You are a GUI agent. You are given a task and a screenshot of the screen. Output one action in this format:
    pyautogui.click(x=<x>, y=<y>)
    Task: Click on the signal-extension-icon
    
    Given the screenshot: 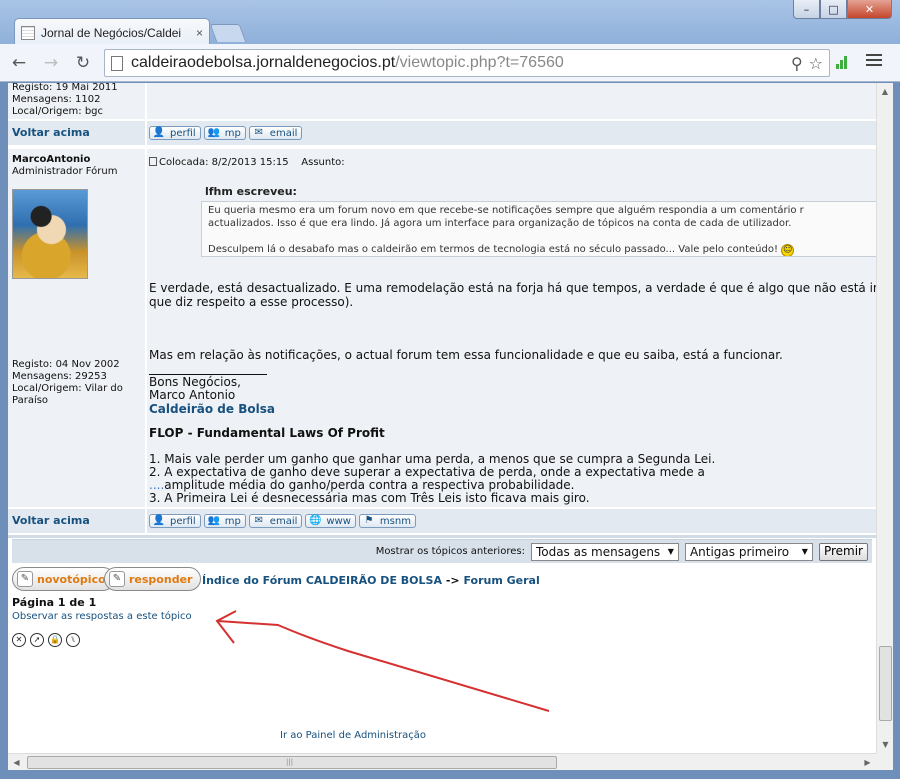 What is the action you would take?
    pyautogui.click(x=844, y=63)
    